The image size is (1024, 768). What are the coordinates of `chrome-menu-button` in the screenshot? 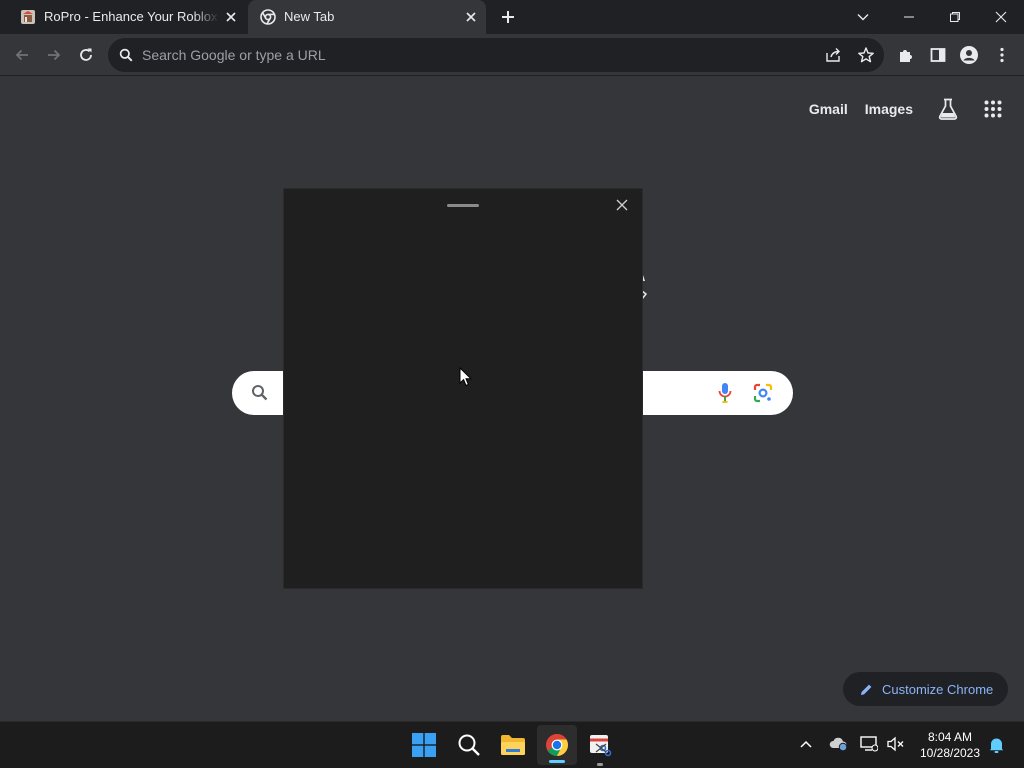 It's located at (1002, 55).